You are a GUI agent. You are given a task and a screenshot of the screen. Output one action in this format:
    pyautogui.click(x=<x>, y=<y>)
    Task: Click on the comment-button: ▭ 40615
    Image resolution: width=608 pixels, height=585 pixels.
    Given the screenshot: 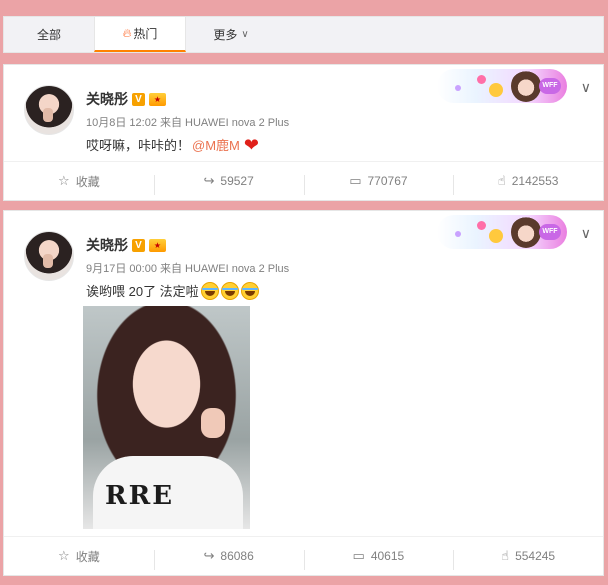 What is the action you would take?
    pyautogui.click(x=378, y=559)
    